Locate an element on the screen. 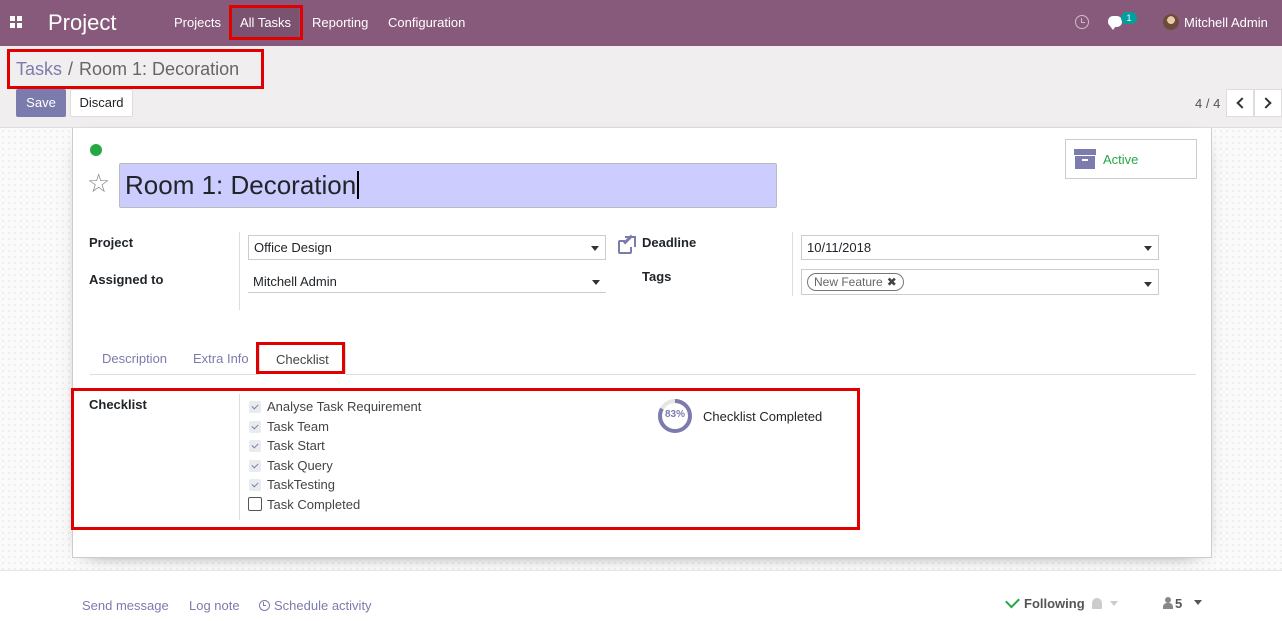  pager-value: 4 / 4 is located at coordinates (1207, 103).